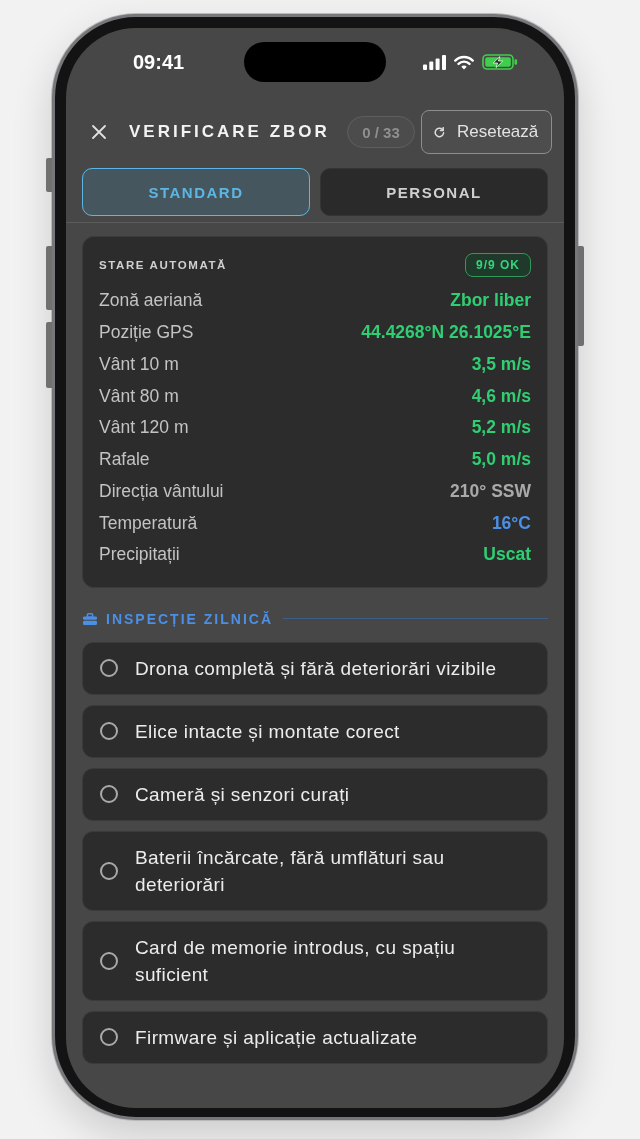  Describe the element at coordinates (163, 265) in the screenshot. I see `card-title: STARE AUTOMATĂ` at that location.